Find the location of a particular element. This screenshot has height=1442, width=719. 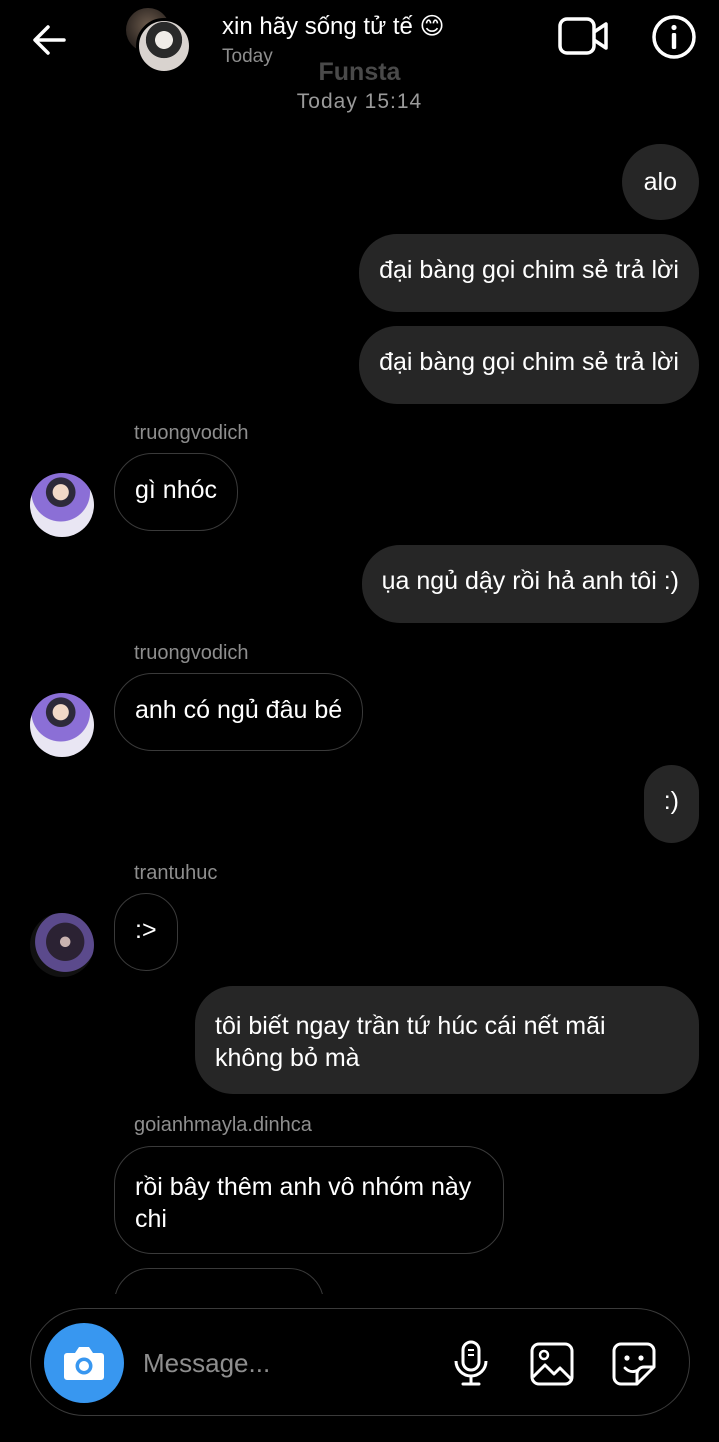

video-call-icon is located at coordinates (583, 36).